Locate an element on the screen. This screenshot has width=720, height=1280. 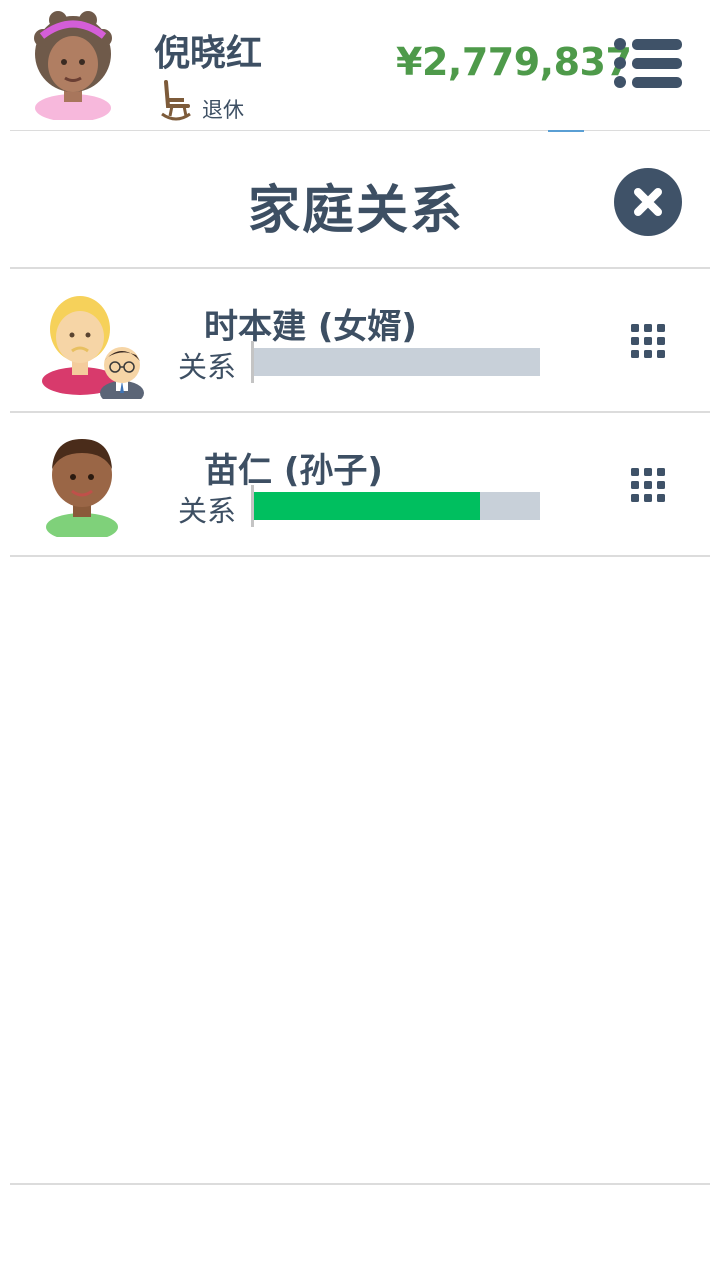
header-divider is located at coordinates (360, 130).